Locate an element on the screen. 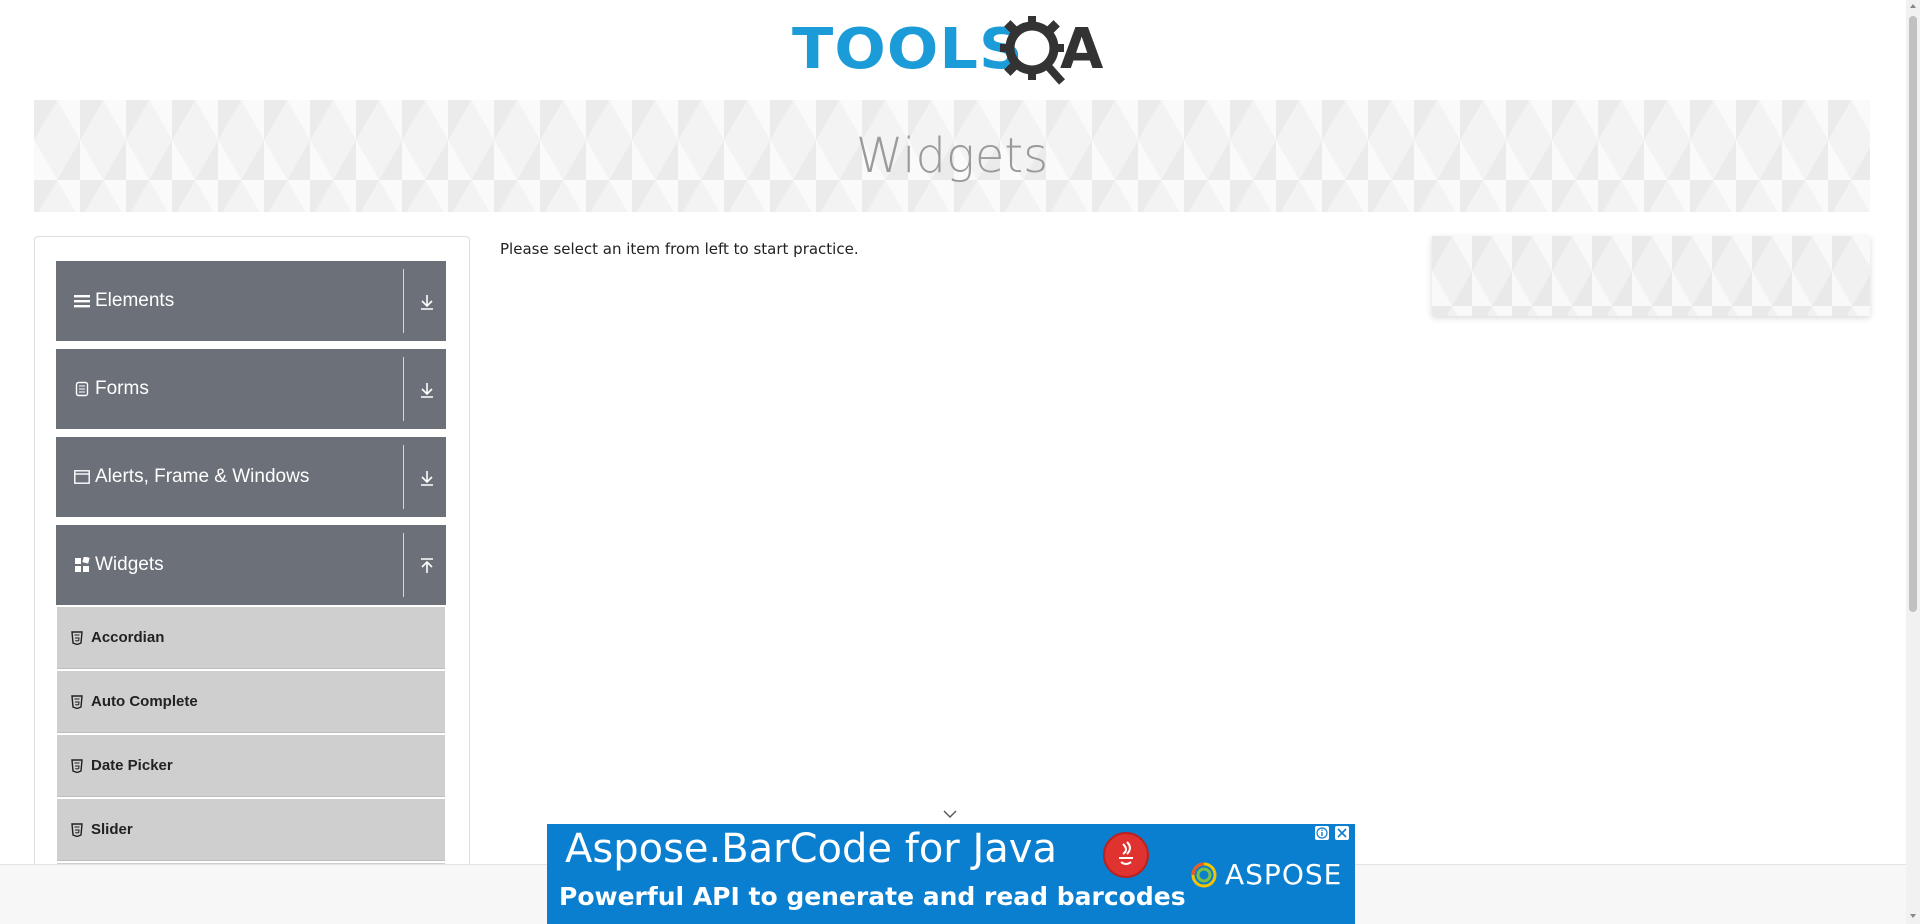 The width and height of the screenshot is (1920, 924). grid-icon is located at coordinates (82, 565).